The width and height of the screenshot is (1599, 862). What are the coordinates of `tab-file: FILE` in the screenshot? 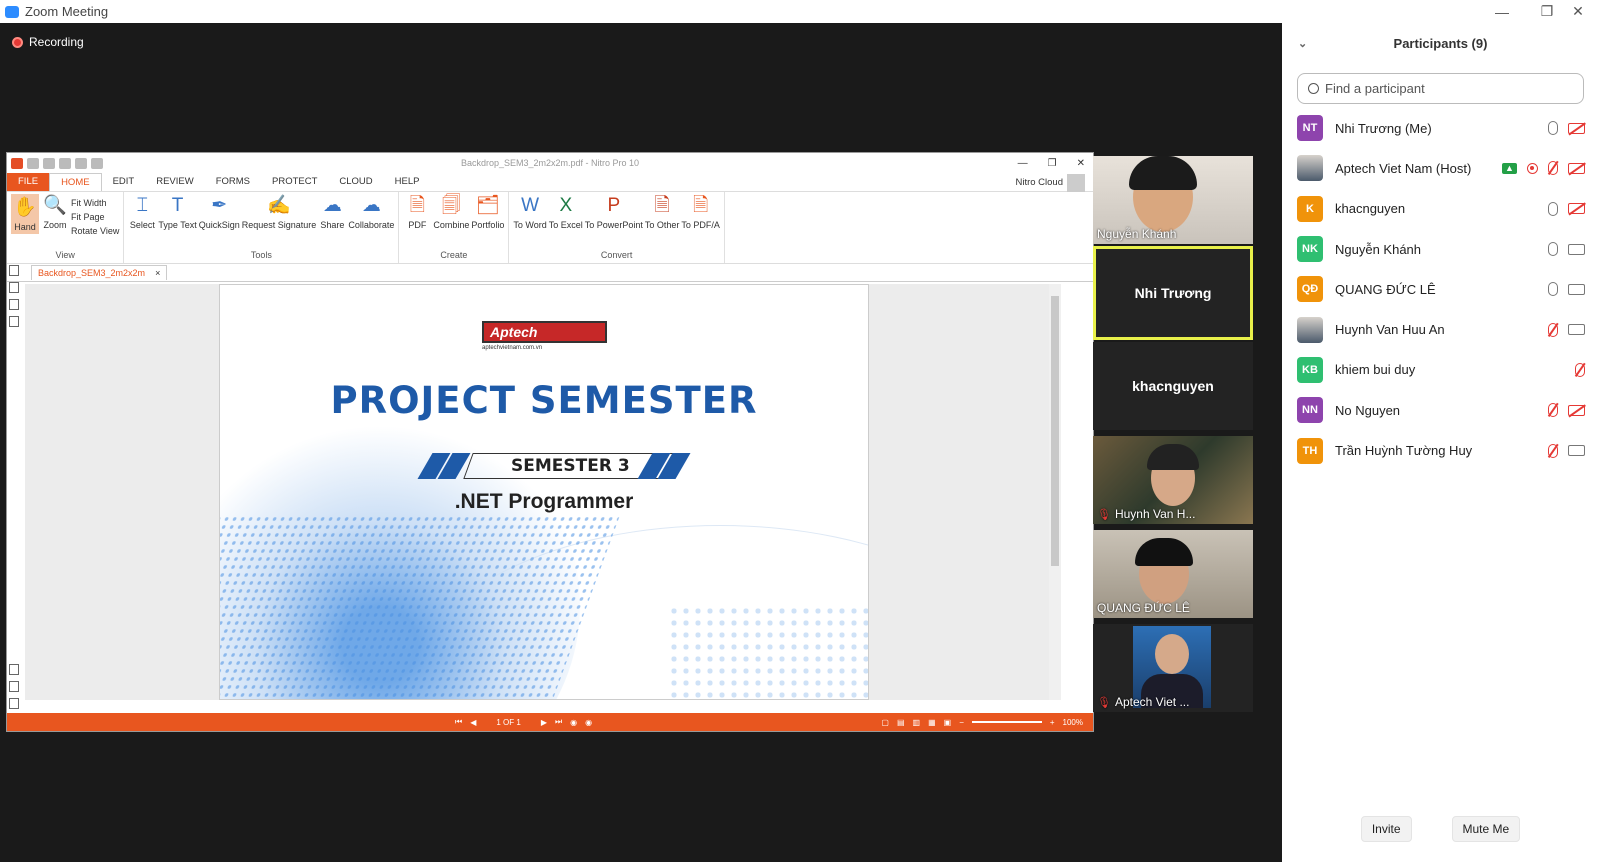 It's located at (28, 182).